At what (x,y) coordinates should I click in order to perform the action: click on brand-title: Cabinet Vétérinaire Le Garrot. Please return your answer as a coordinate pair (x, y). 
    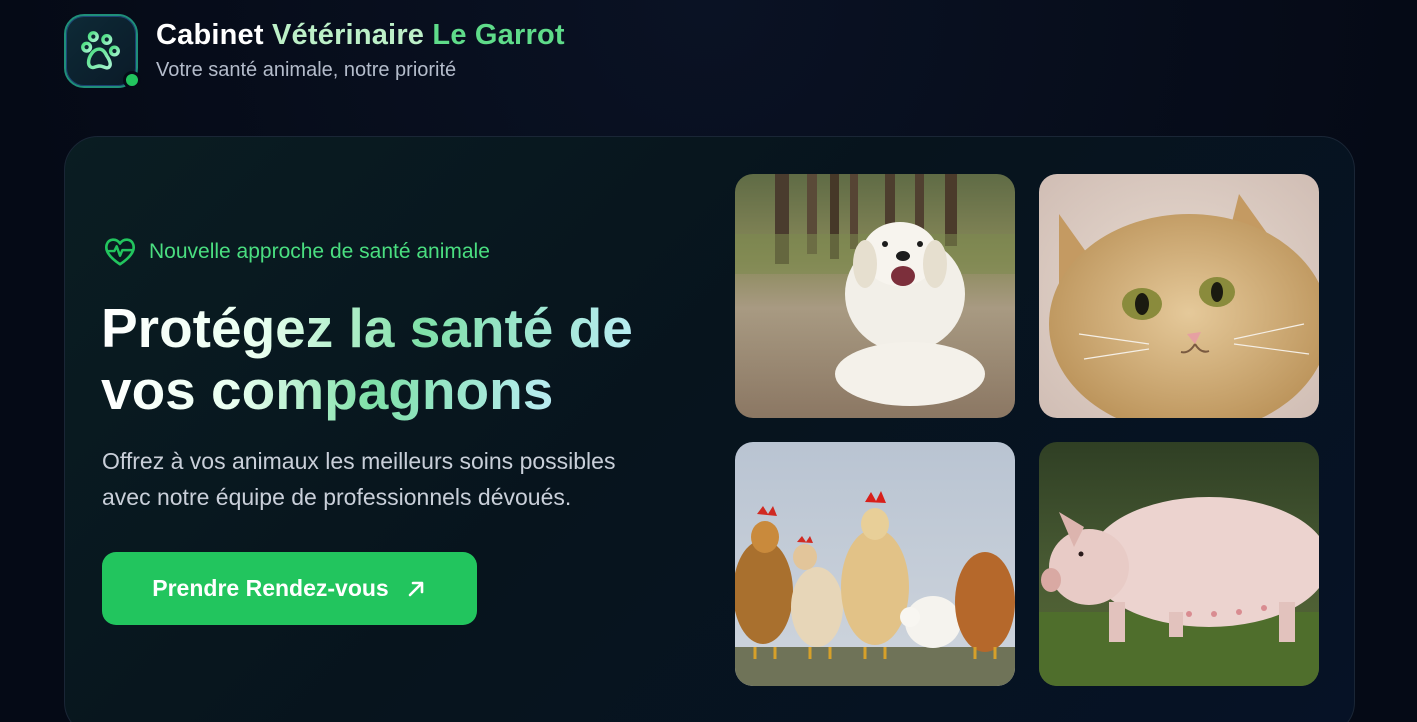
    Looking at the image, I should click on (360, 35).